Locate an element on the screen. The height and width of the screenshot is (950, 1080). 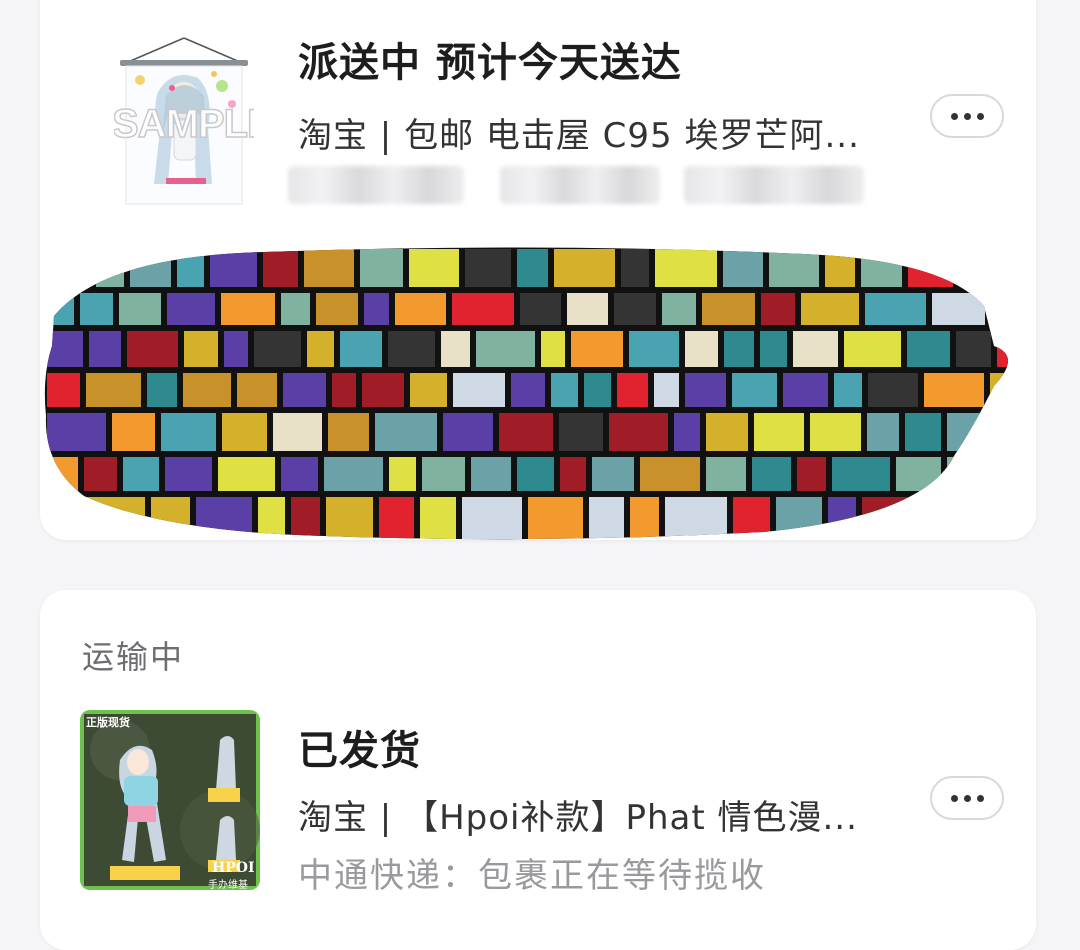
product-thumbnail-scroll: SAMPLE is located at coordinates (184, 121).